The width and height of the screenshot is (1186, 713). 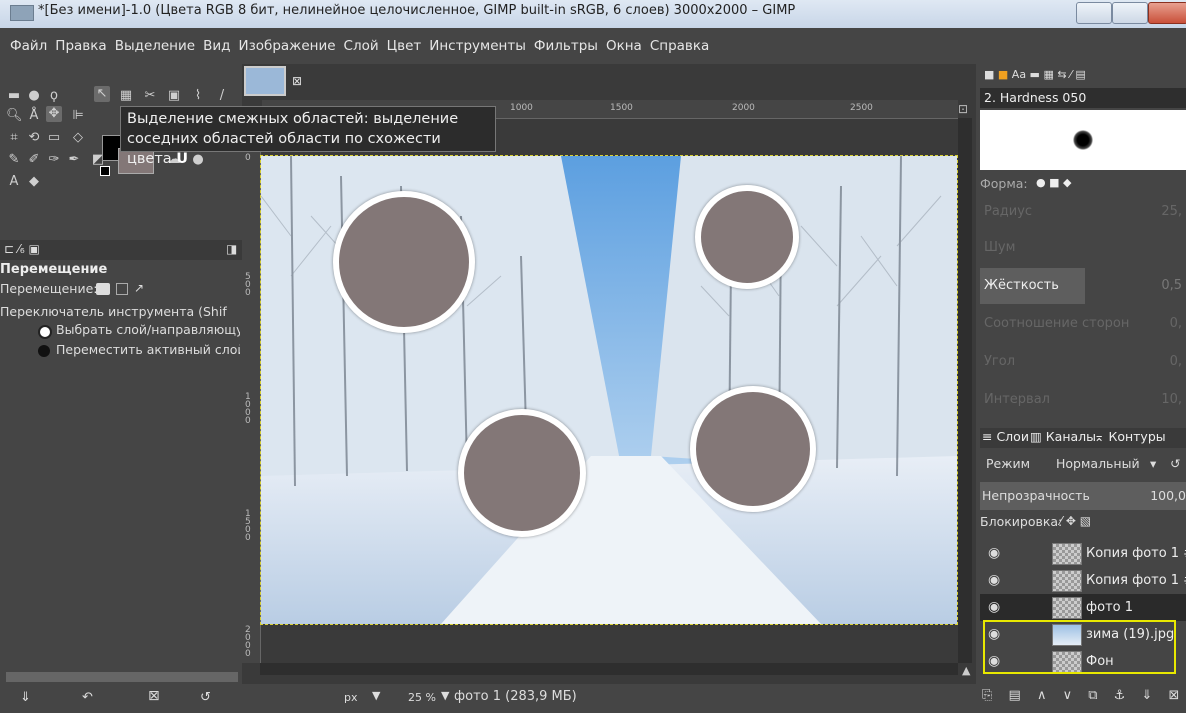 I want to click on mode-row: Режим Нормальный ▾ ↺, so click(x=1083, y=464).